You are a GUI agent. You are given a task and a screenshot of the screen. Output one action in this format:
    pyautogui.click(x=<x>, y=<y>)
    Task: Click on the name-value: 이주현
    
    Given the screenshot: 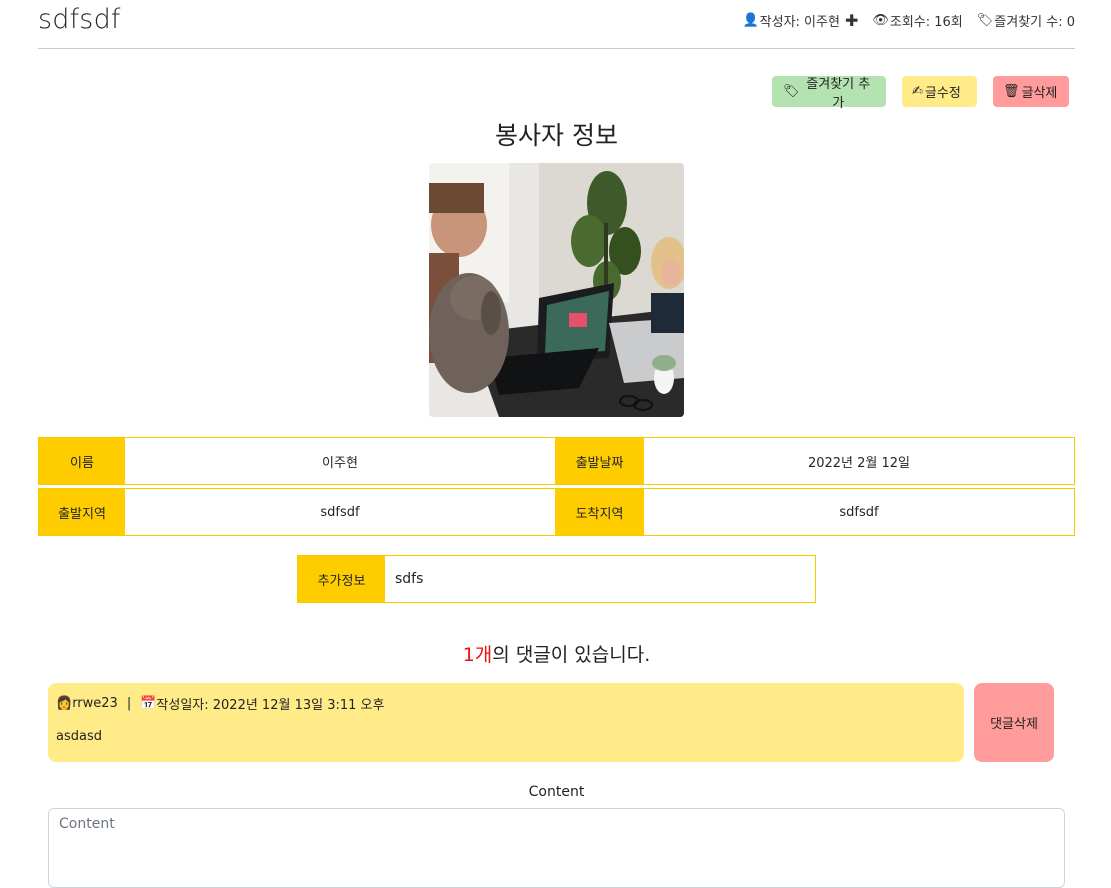 What is the action you would take?
    pyautogui.click(x=340, y=463)
    